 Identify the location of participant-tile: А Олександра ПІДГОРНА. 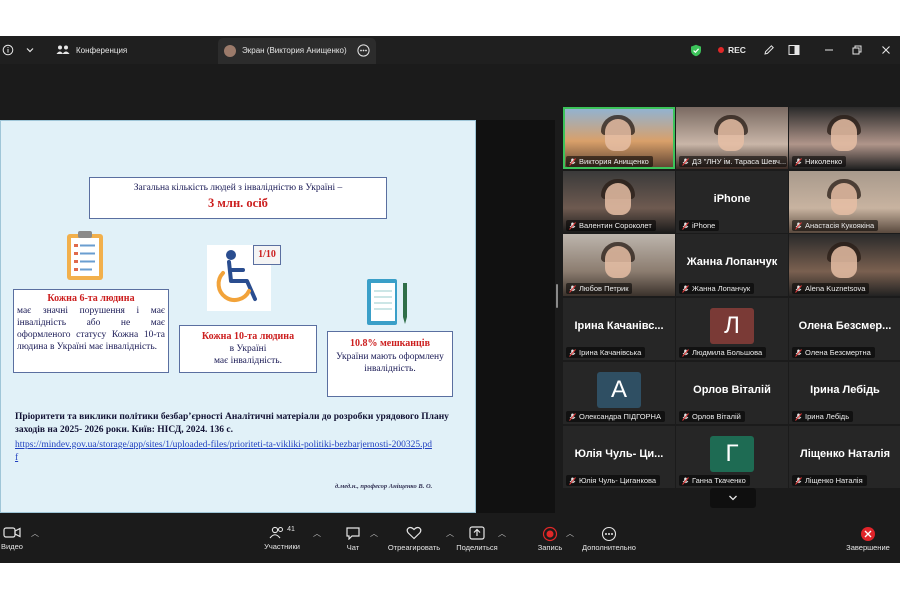
(619, 393).